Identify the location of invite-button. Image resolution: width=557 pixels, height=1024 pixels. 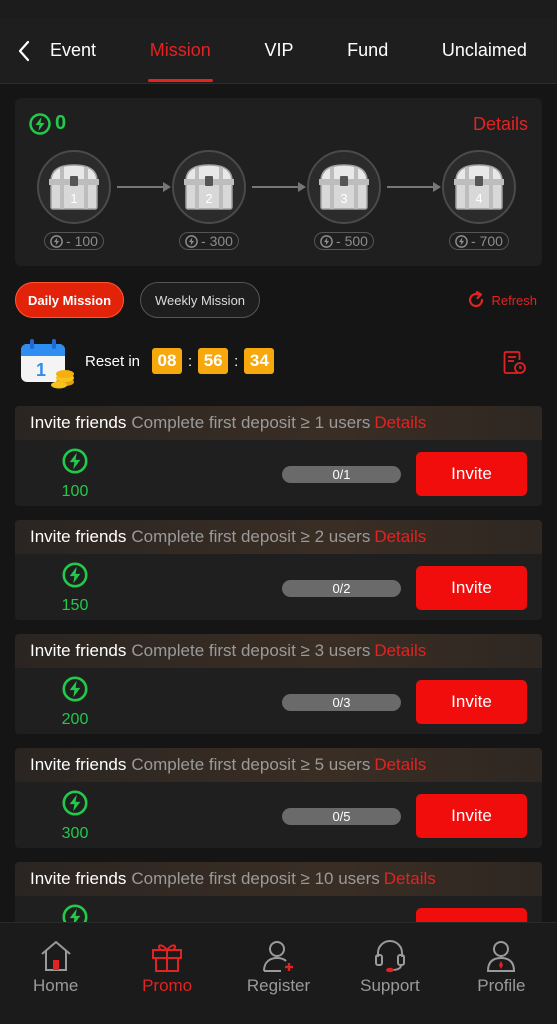
(471, 915).